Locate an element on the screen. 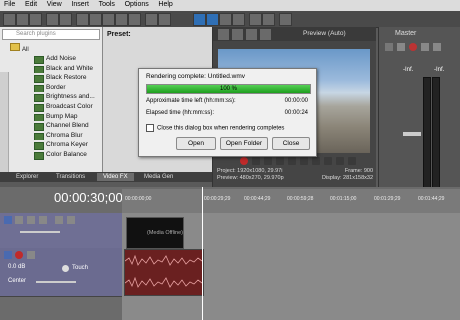 Image resolution: width=460 pixels, height=320 pixels. plugin-item: Chroma Blur is located at coordinates (67, 136).